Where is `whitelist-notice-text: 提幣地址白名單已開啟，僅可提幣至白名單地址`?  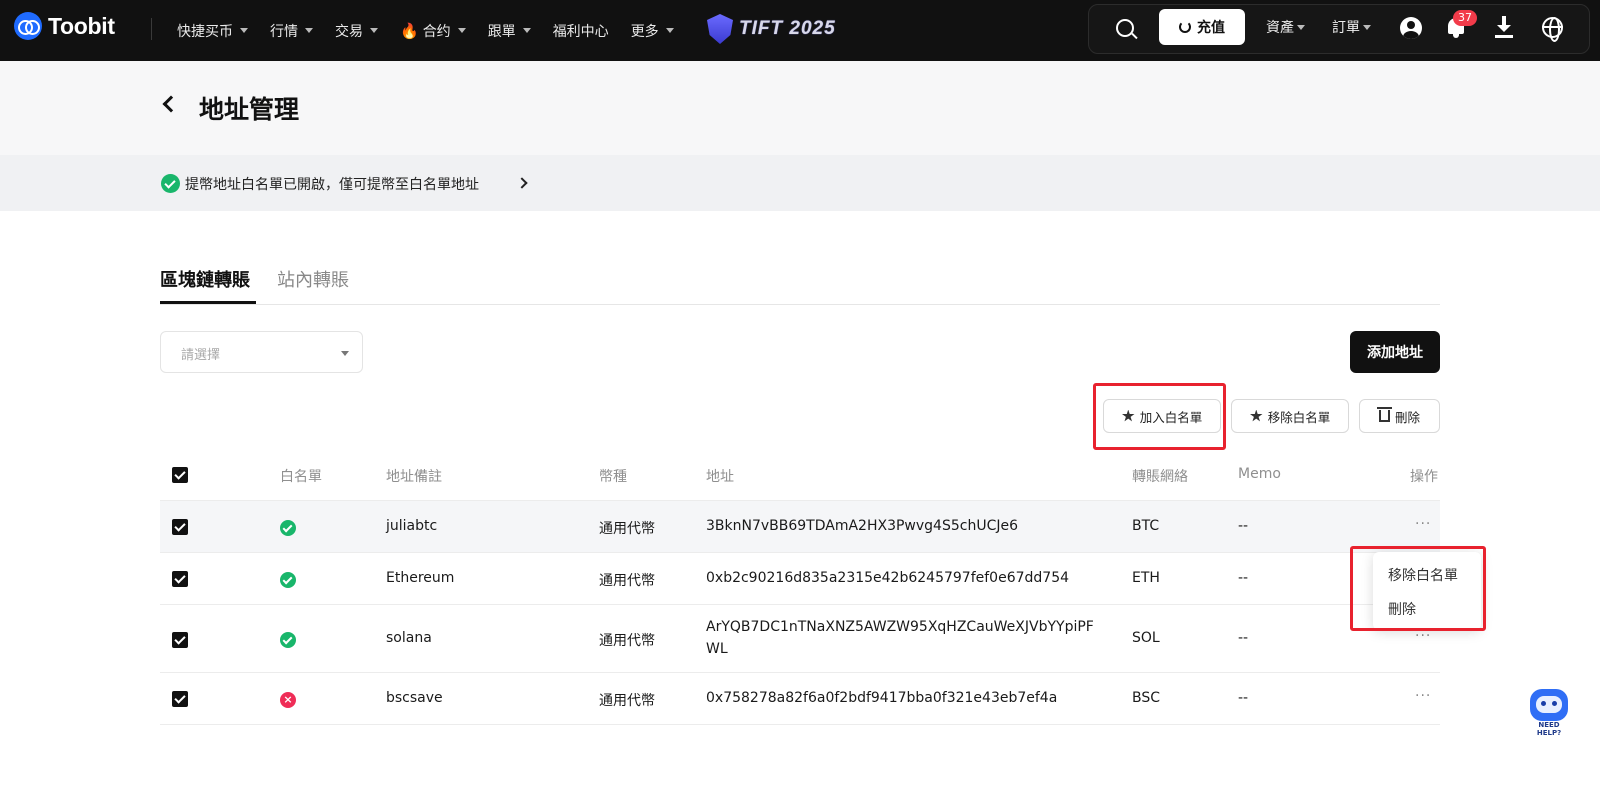 whitelist-notice-text: 提幣地址白名單已開啟，僅可提幣至白名單地址 is located at coordinates (332, 185).